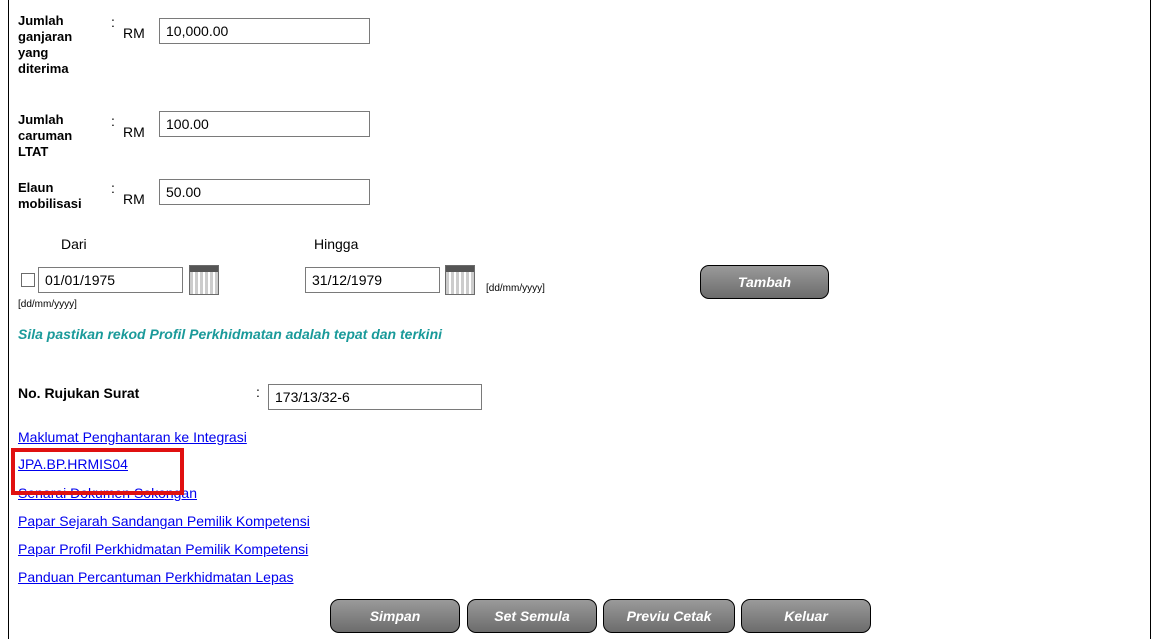 This screenshot has width=1153, height=639. I want to click on label-line: ganjaran, so click(45, 36).